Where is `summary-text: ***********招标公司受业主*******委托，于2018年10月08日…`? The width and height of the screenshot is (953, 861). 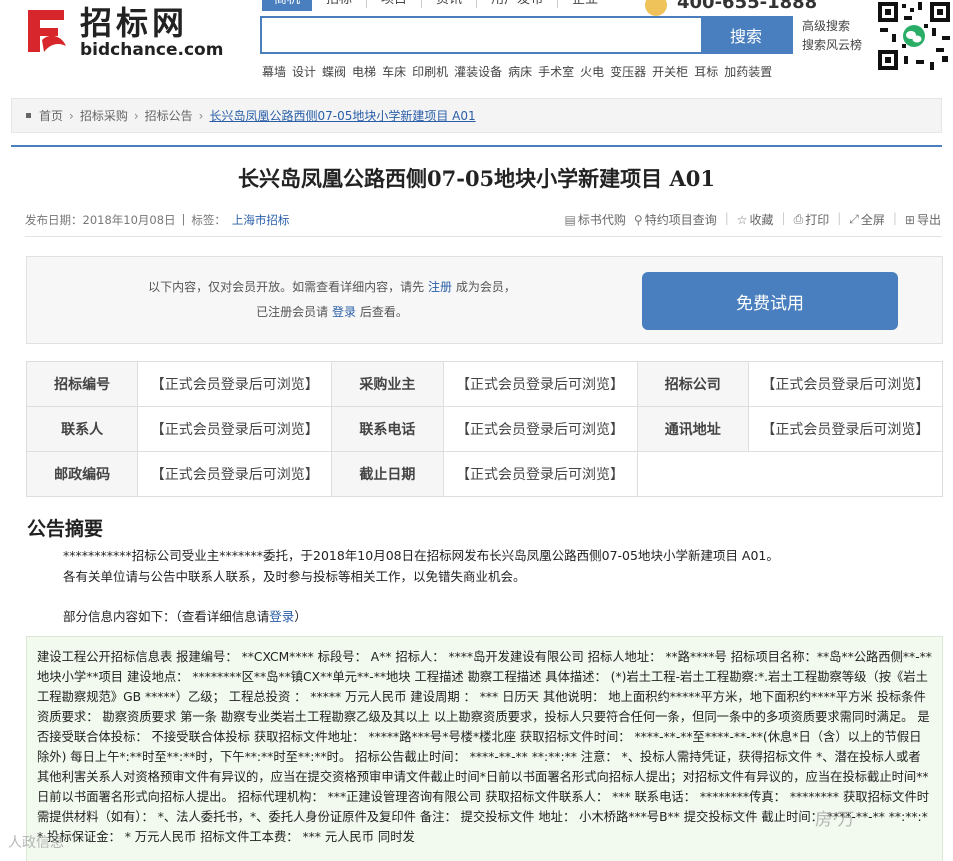
summary-text: ***********招标公司受业主*******委托，于2018年10月08日… is located at coordinates (503, 566).